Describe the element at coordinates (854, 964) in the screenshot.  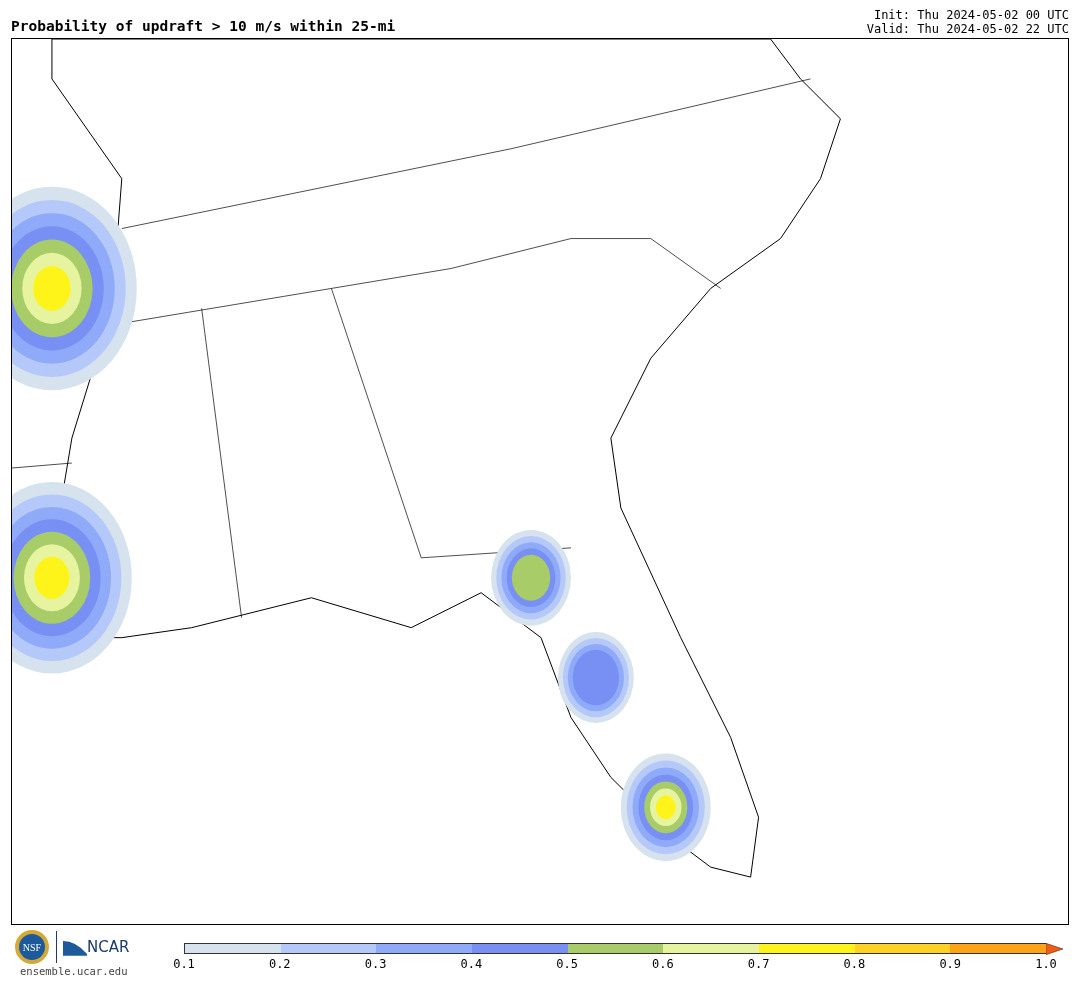
I see `colorbar-tick-label: 0.8` at that location.